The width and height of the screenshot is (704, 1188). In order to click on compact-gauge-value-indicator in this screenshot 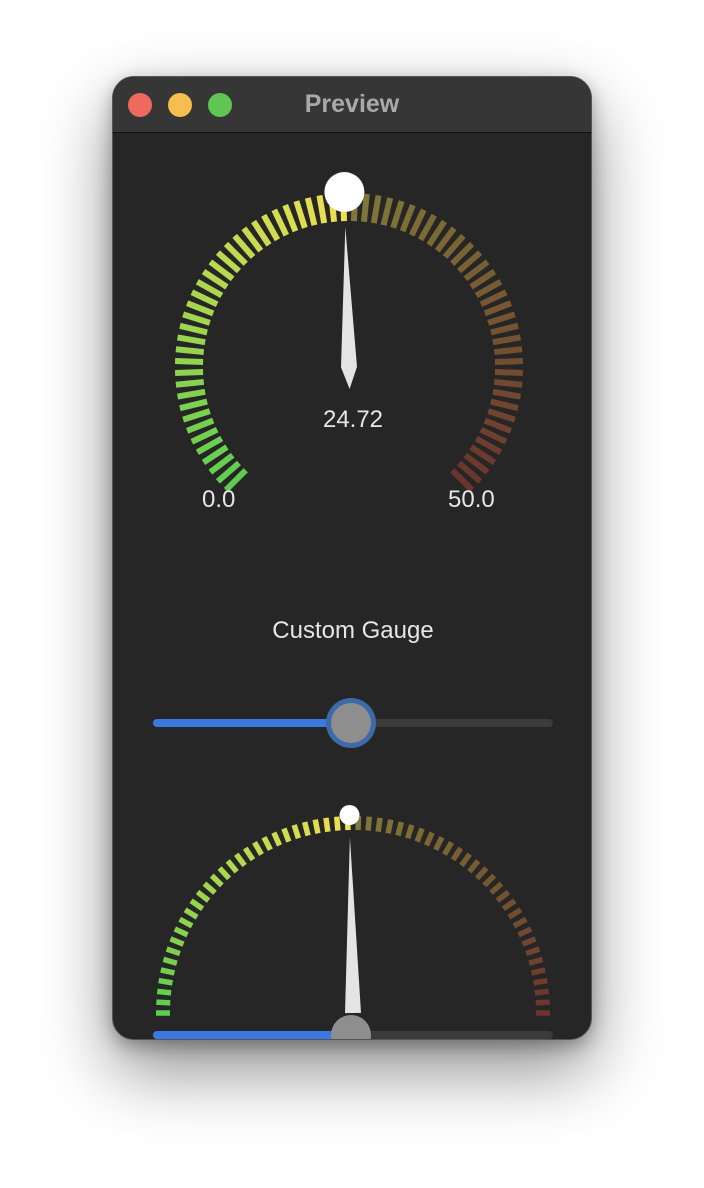, I will do `click(349, 815)`.